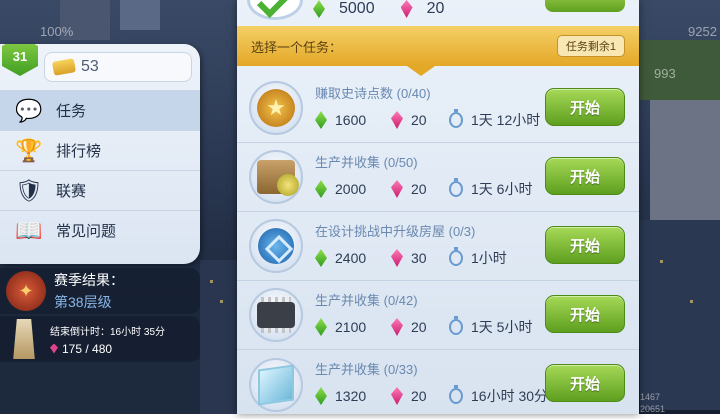 The height and width of the screenshot is (419, 720). I want to click on crate-icon, so click(276, 177).